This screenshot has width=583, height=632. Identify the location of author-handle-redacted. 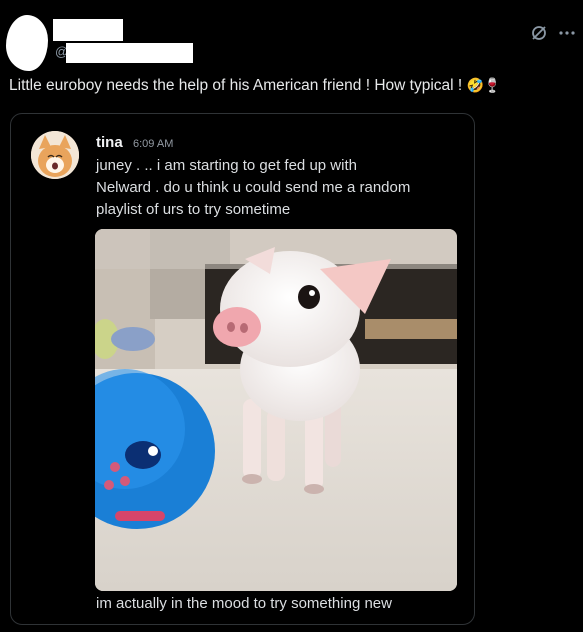
(129, 53).